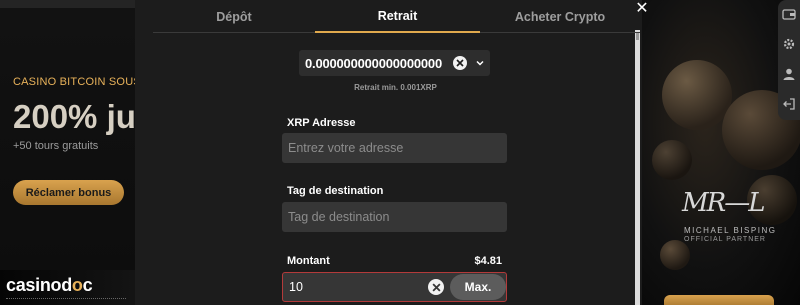 The image size is (800, 305). I want to click on promo-banner, so click(67, 139).